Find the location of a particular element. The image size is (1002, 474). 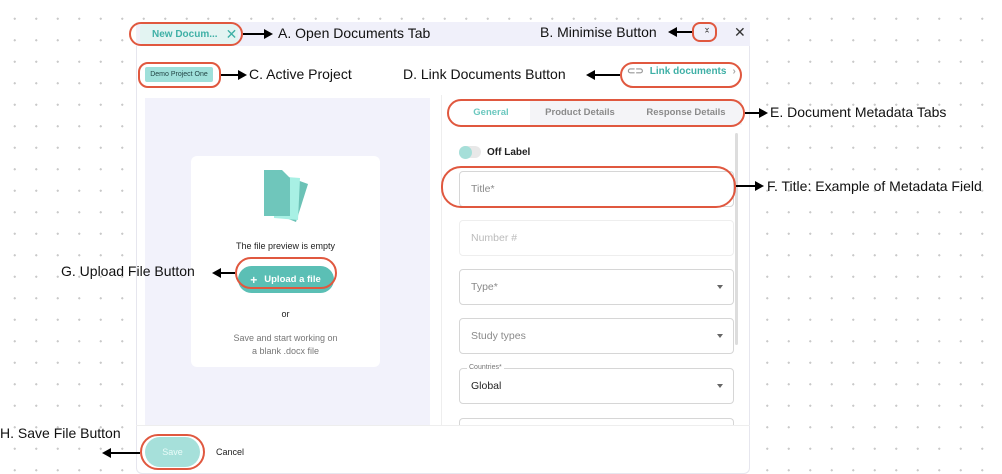

annotation-label-e: E. Document Metadata Tabs is located at coordinates (858, 112).